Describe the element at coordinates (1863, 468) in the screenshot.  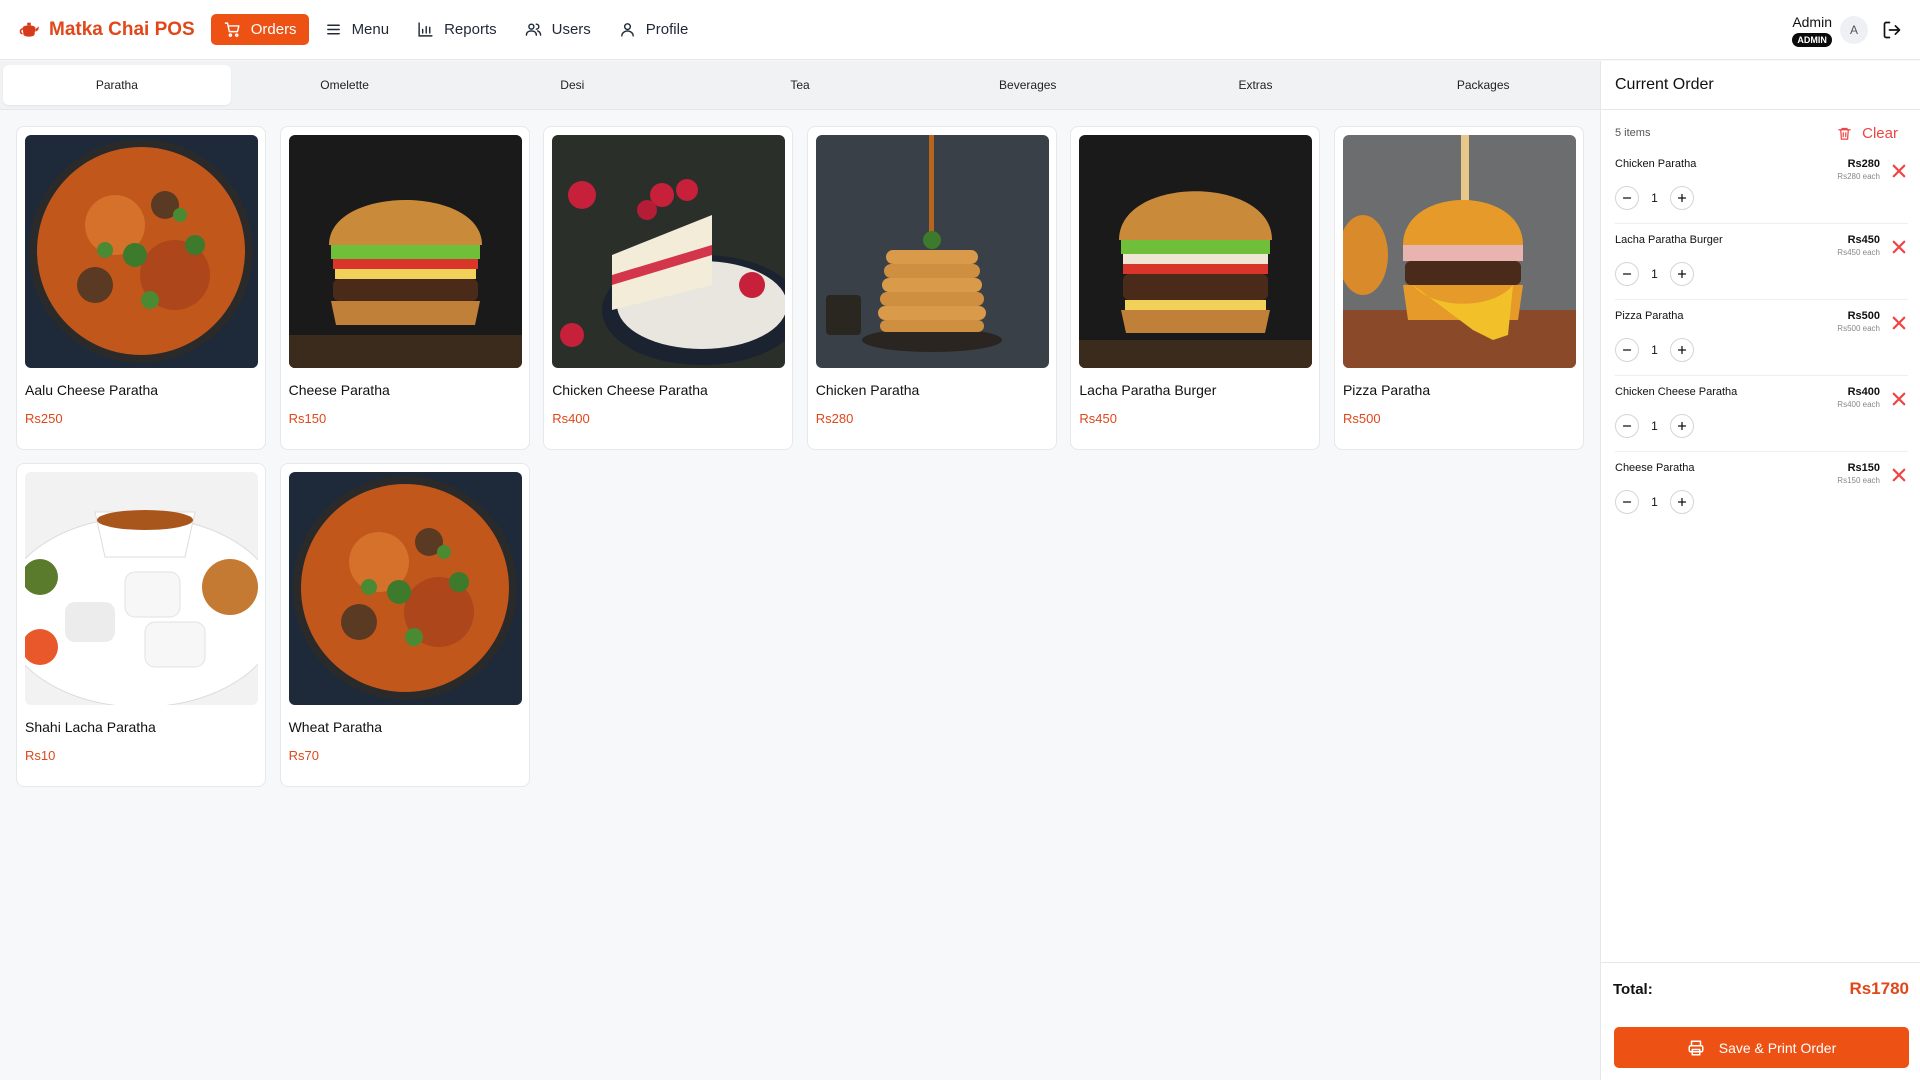
I see `order-item-price: Rs150` at that location.